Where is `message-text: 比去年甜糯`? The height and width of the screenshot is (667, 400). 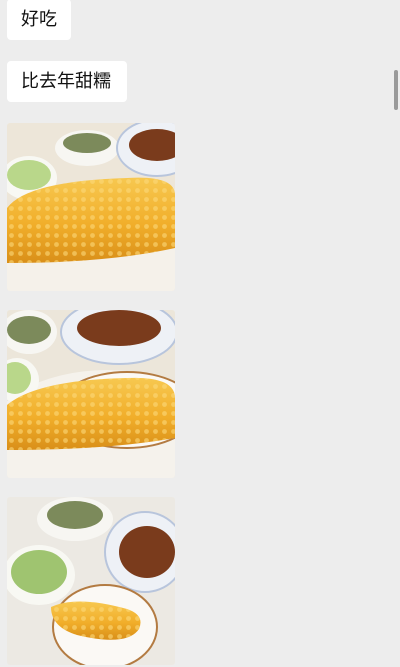 message-text: 比去年甜糯 is located at coordinates (66, 81).